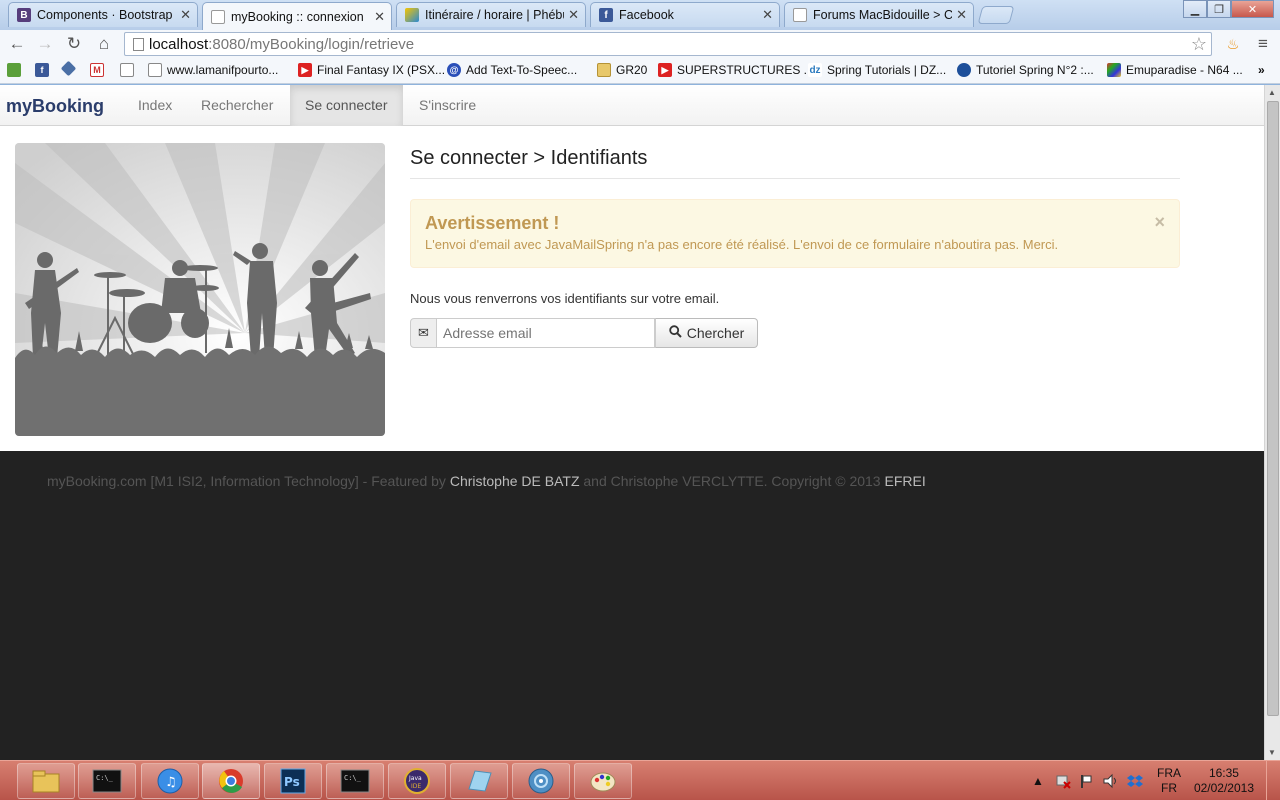 The width and height of the screenshot is (1280, 800). Describe the element at coordinates (675, 333) in the screenshot. I see `search-icon` at that location.